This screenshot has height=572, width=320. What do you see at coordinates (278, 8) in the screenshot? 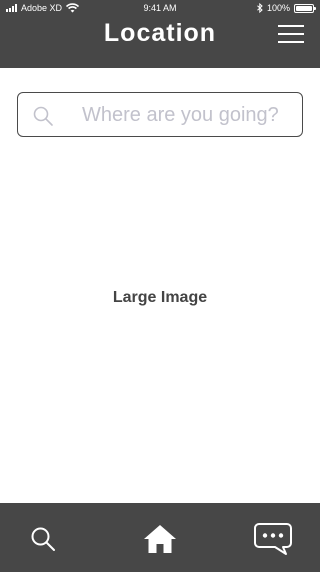
I see `battery-percent: 100%` at bounding box center [278, 8].